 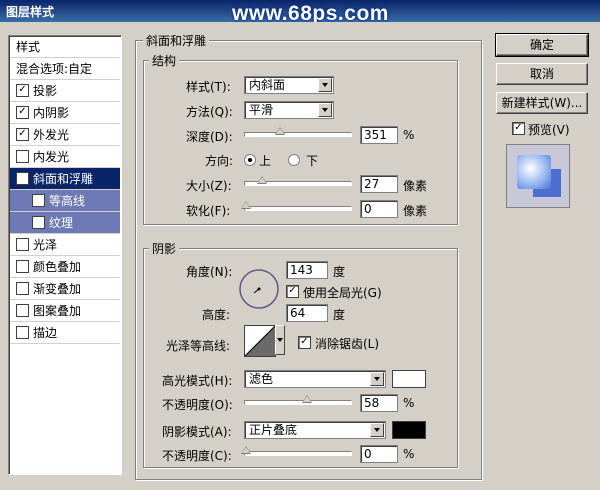 What do you see at coordinates (250, 160) in the screenshot?
I see `direction-up-radio` at bounding box center [250, 160].